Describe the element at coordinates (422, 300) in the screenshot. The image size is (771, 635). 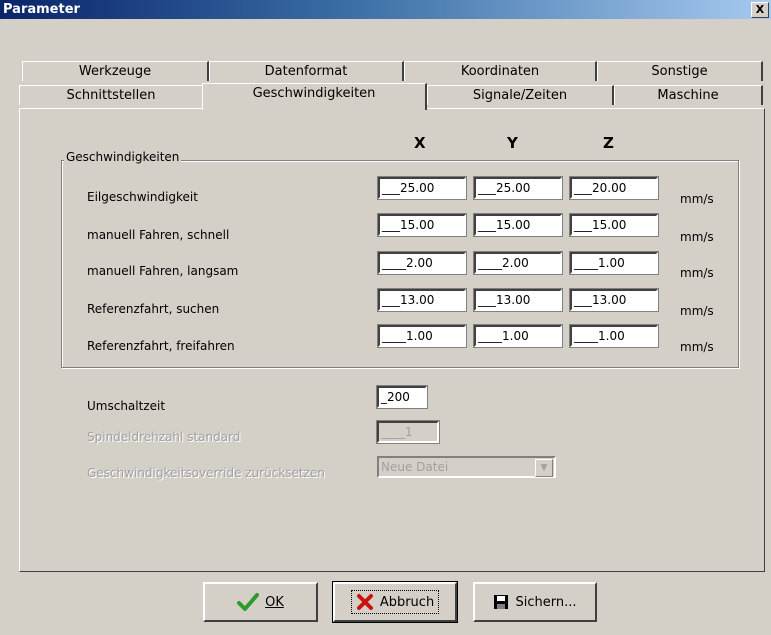
I see `suchen-x-field: ___13.00` at that location.